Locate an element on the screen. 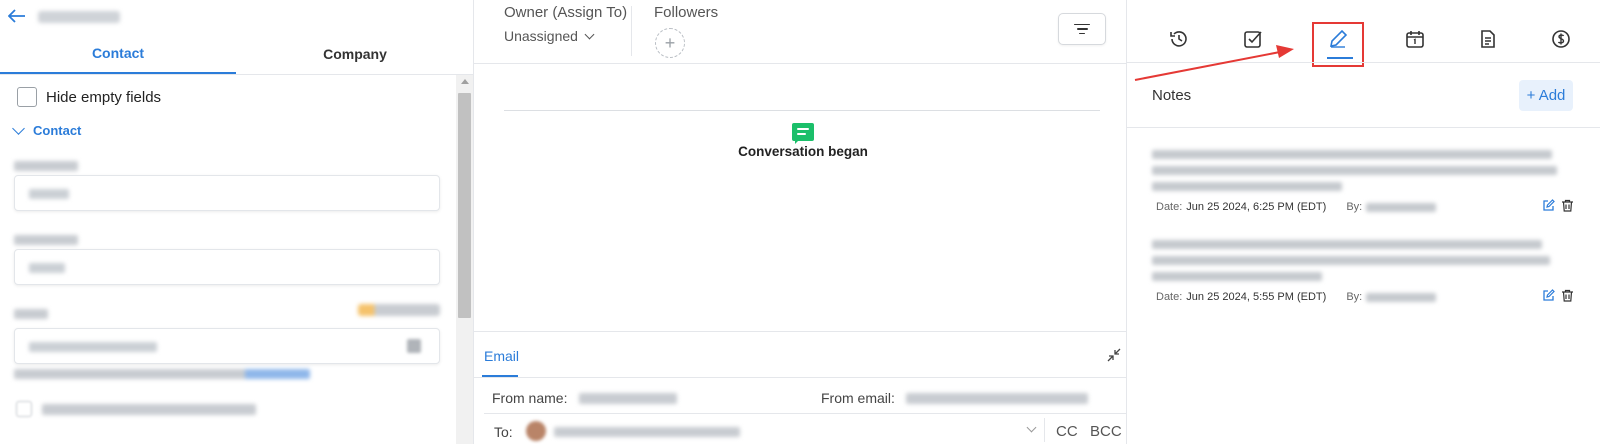 This screenshot has height=444, width=1600. header-divider is located at coordinates (631, 31).